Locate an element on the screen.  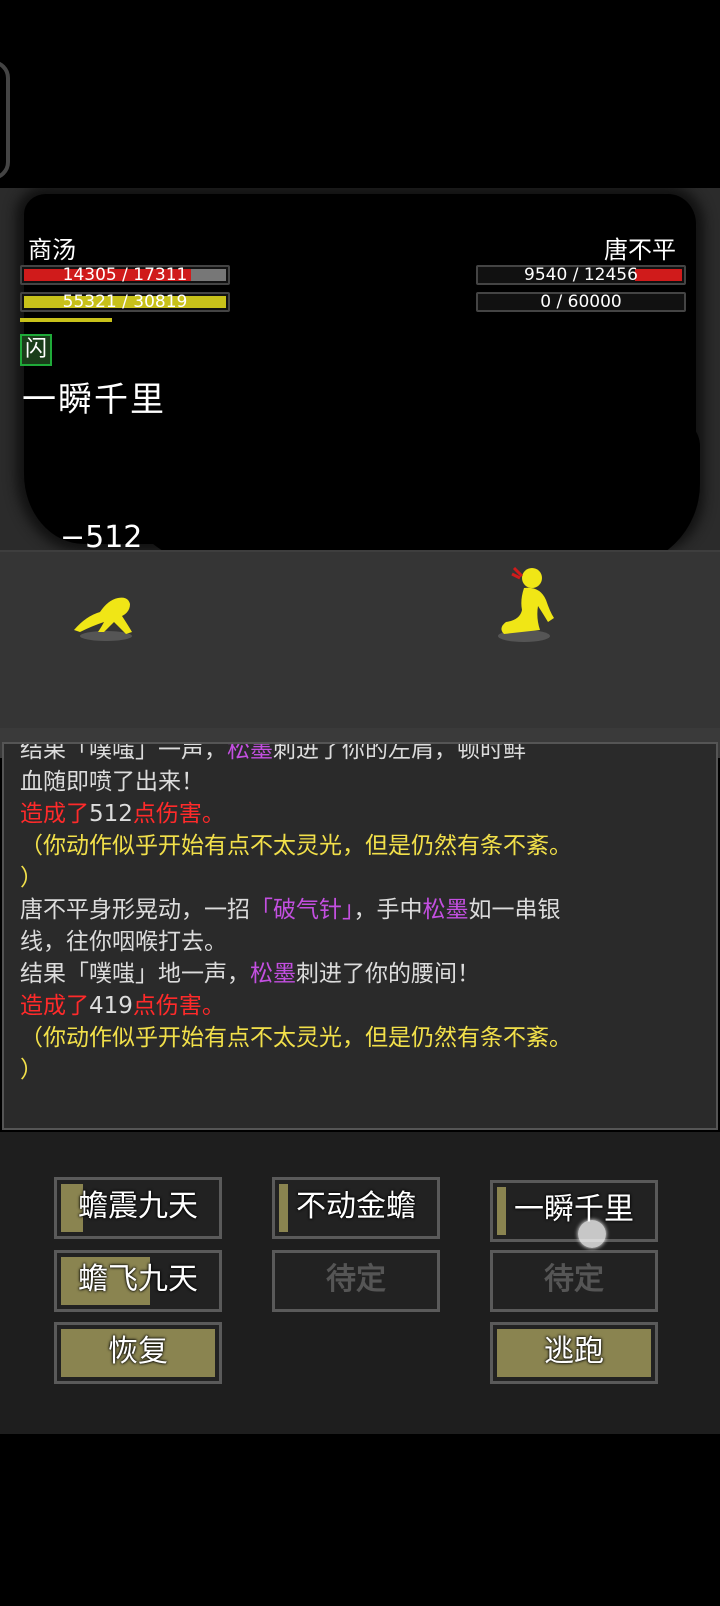
log-line: 血随即喷了出来！ is located at coordinates (360, 782).